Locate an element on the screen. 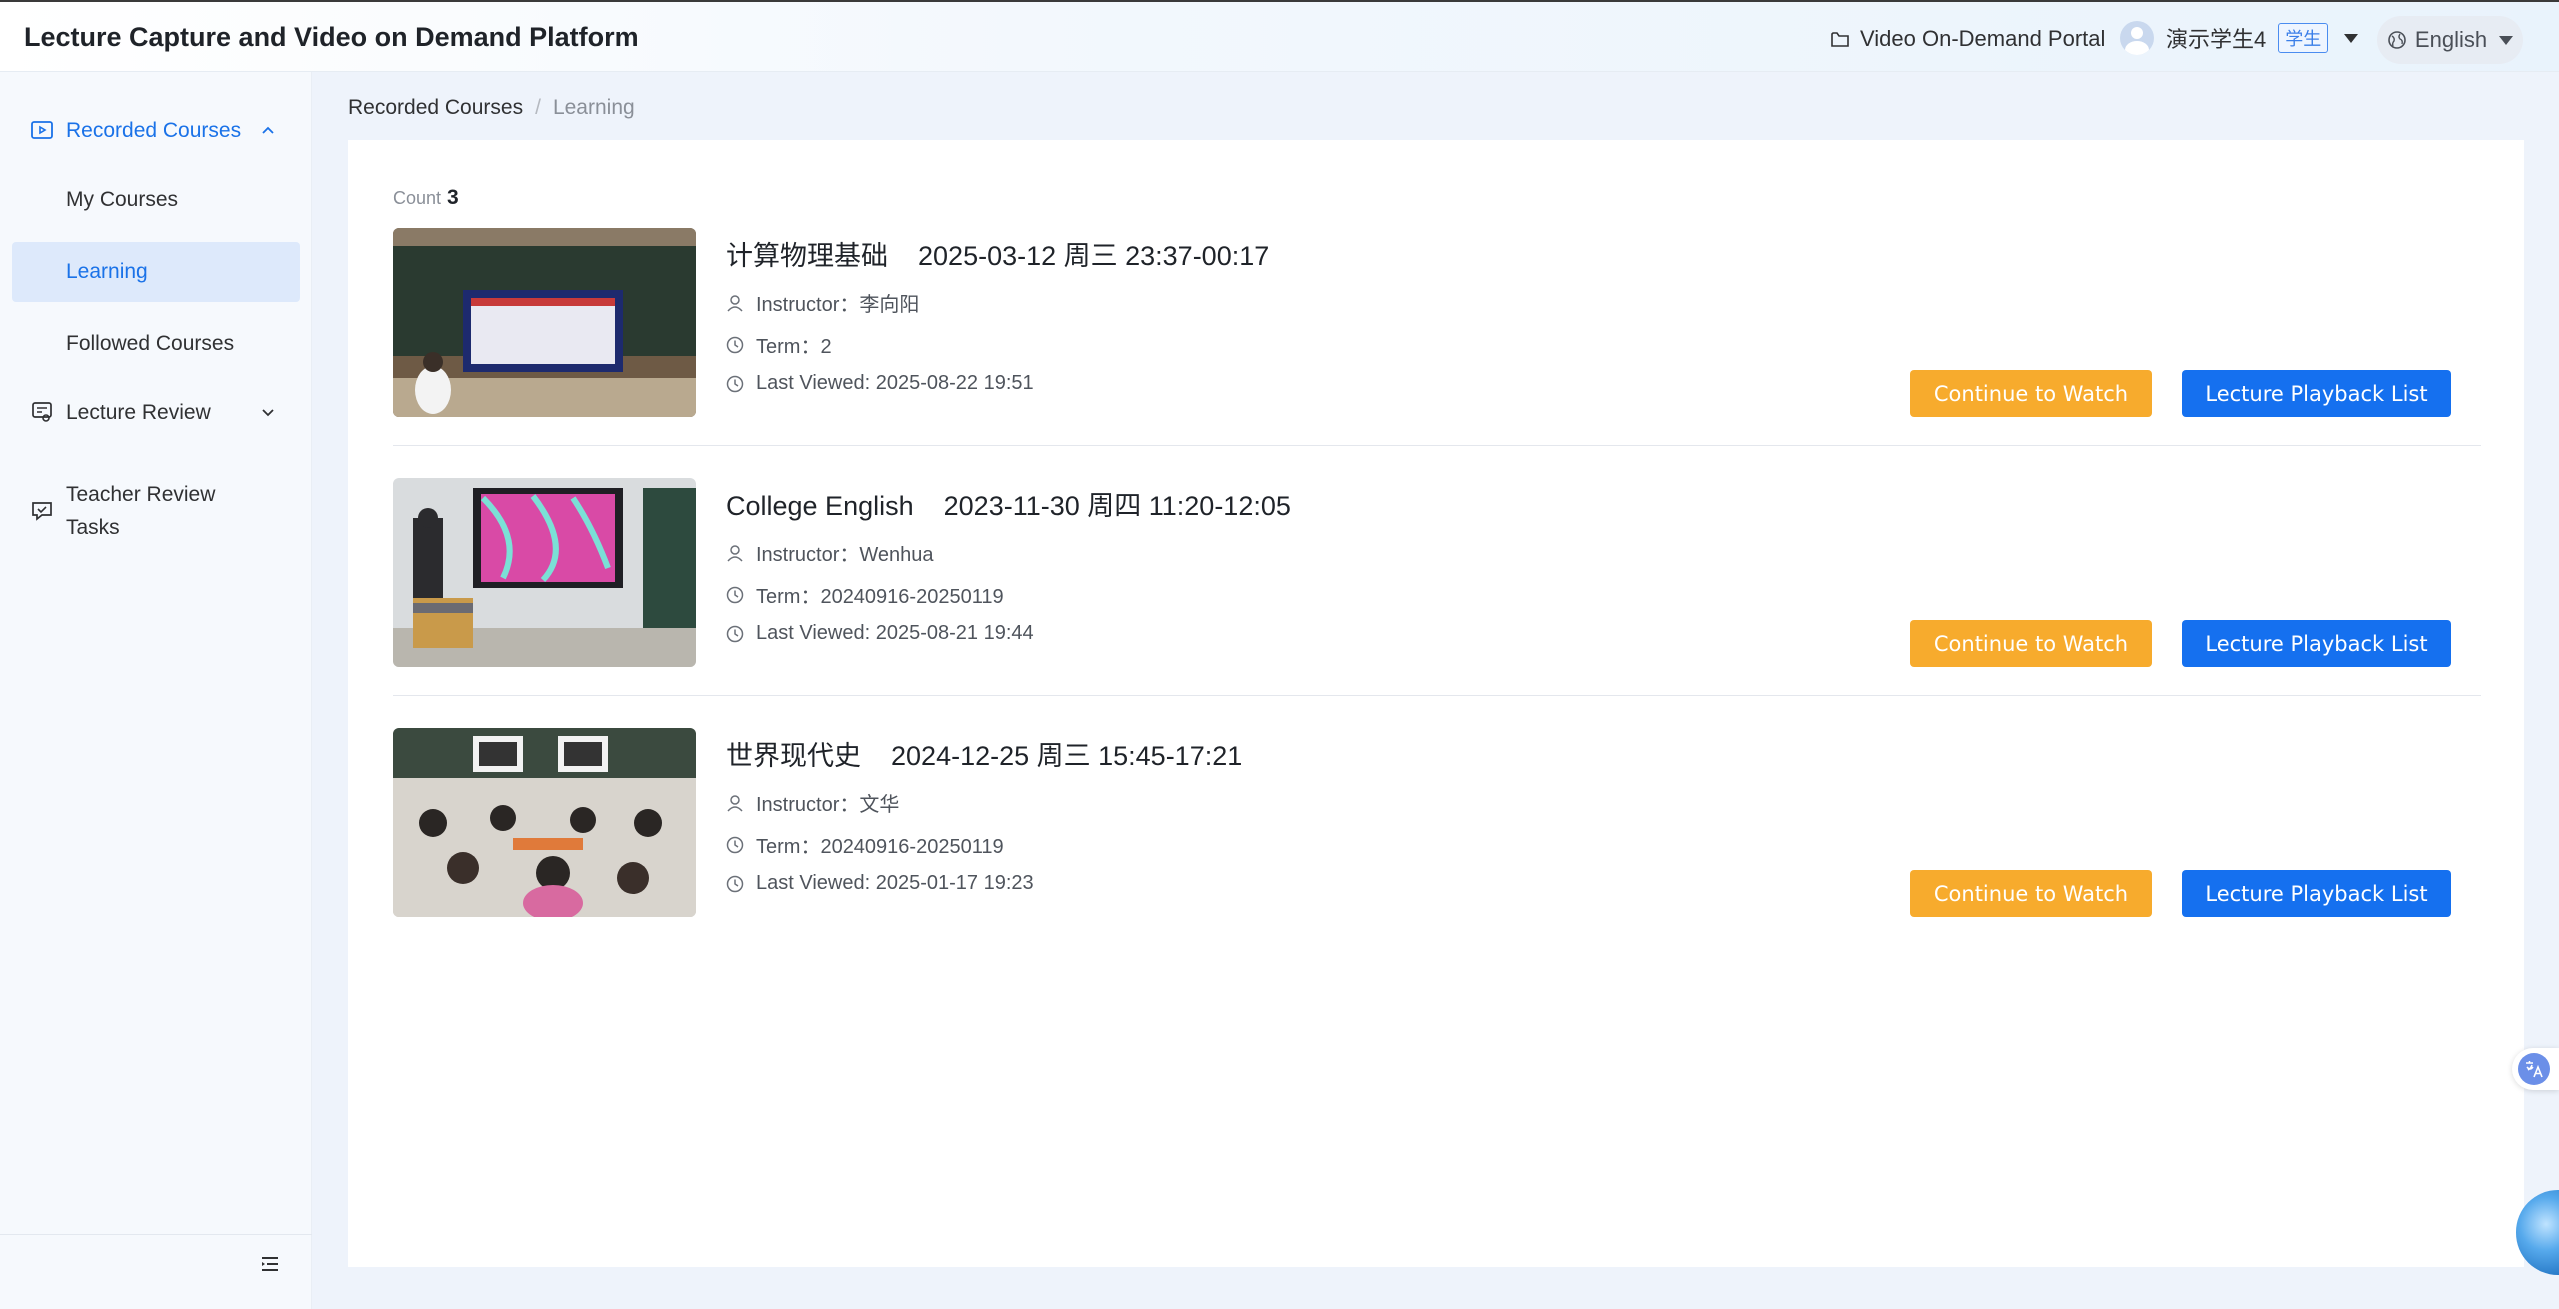  instructor-text: Instructor：李向阳 is located at coordinates (838, 305).